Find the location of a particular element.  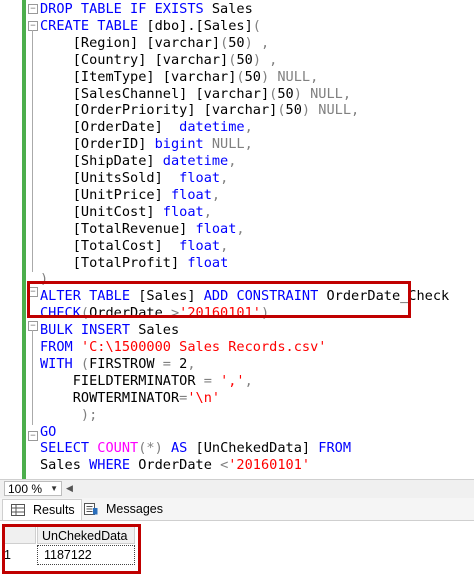

code-token: AS is located at coordinates (179, 448).